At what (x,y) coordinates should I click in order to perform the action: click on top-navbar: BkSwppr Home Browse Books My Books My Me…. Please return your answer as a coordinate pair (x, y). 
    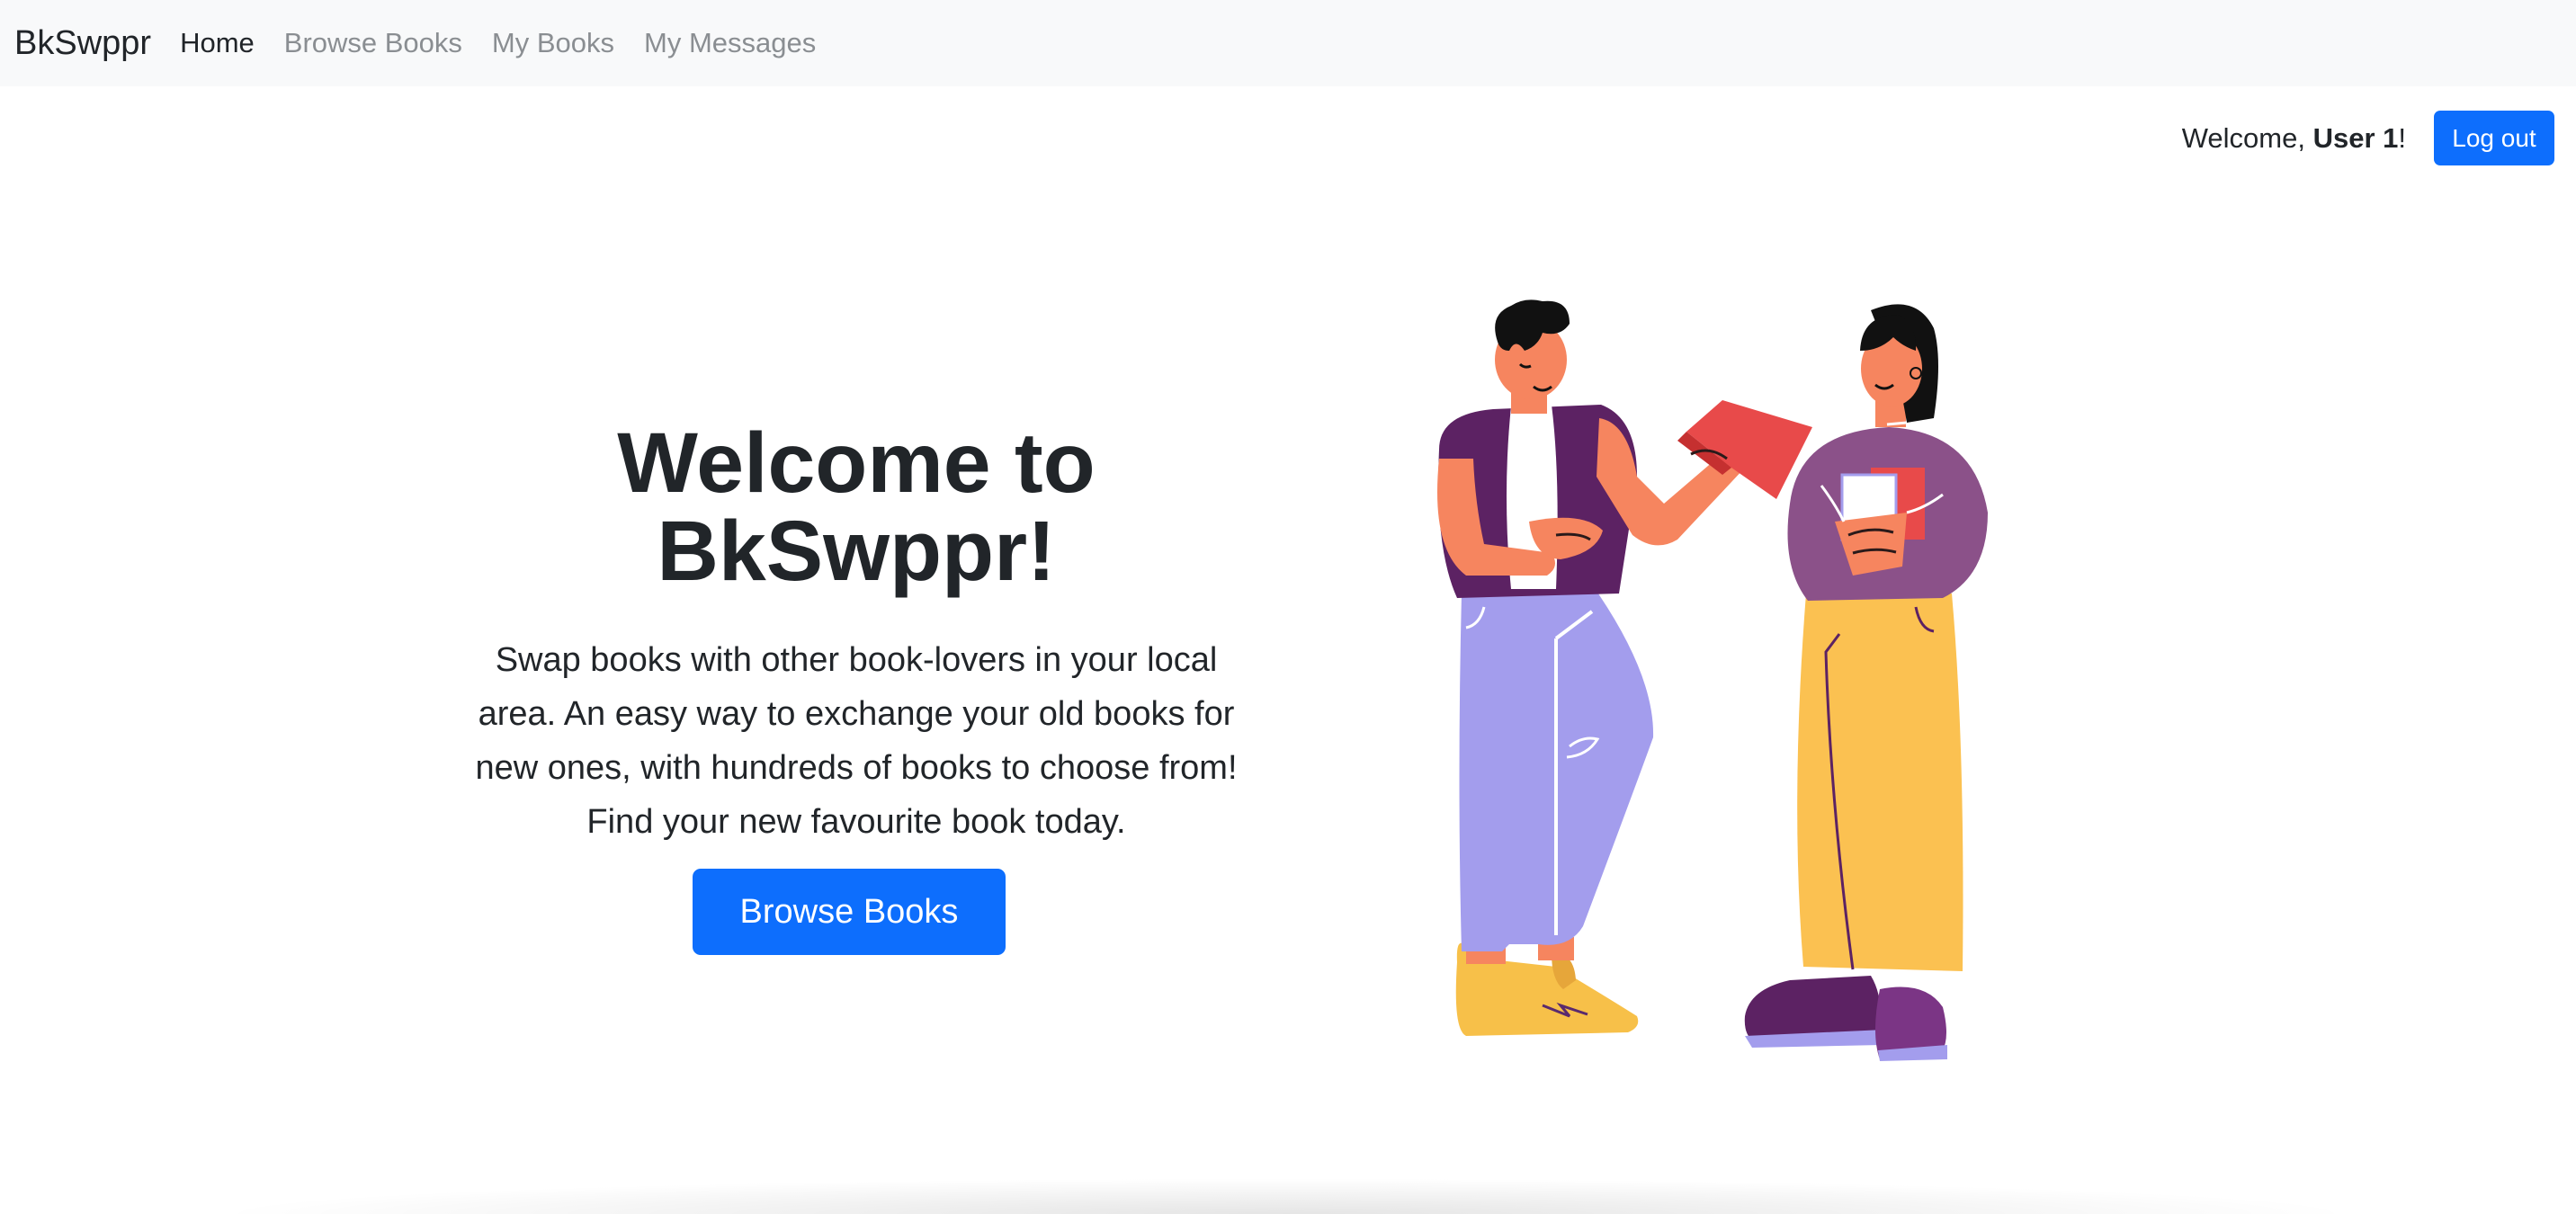
    Looking at the image, I should click on (1288, 43).